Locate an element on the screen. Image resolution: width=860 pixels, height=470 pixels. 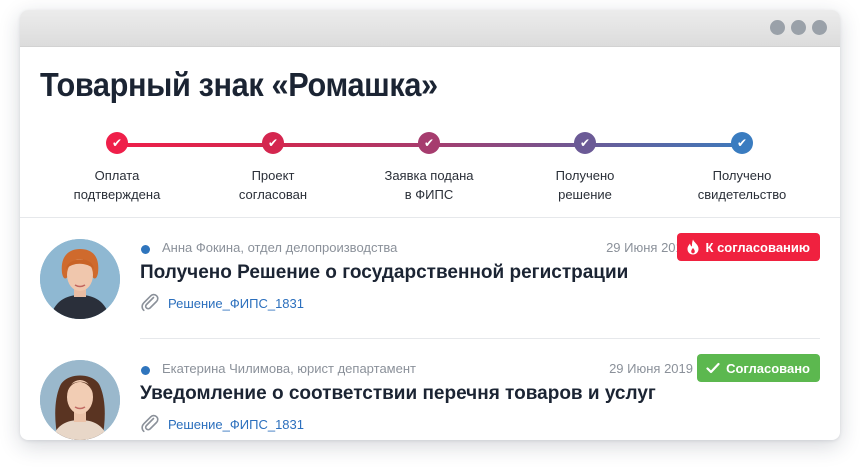
progress-step-project: ✔ Проект согласован is located at coordinates (273, 168).